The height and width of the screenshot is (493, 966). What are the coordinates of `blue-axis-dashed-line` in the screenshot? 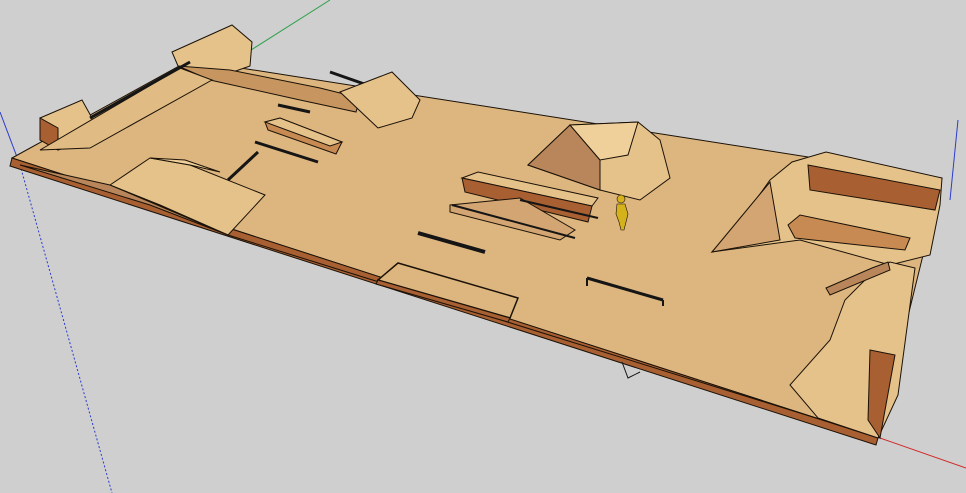 It's located at (66, 328).